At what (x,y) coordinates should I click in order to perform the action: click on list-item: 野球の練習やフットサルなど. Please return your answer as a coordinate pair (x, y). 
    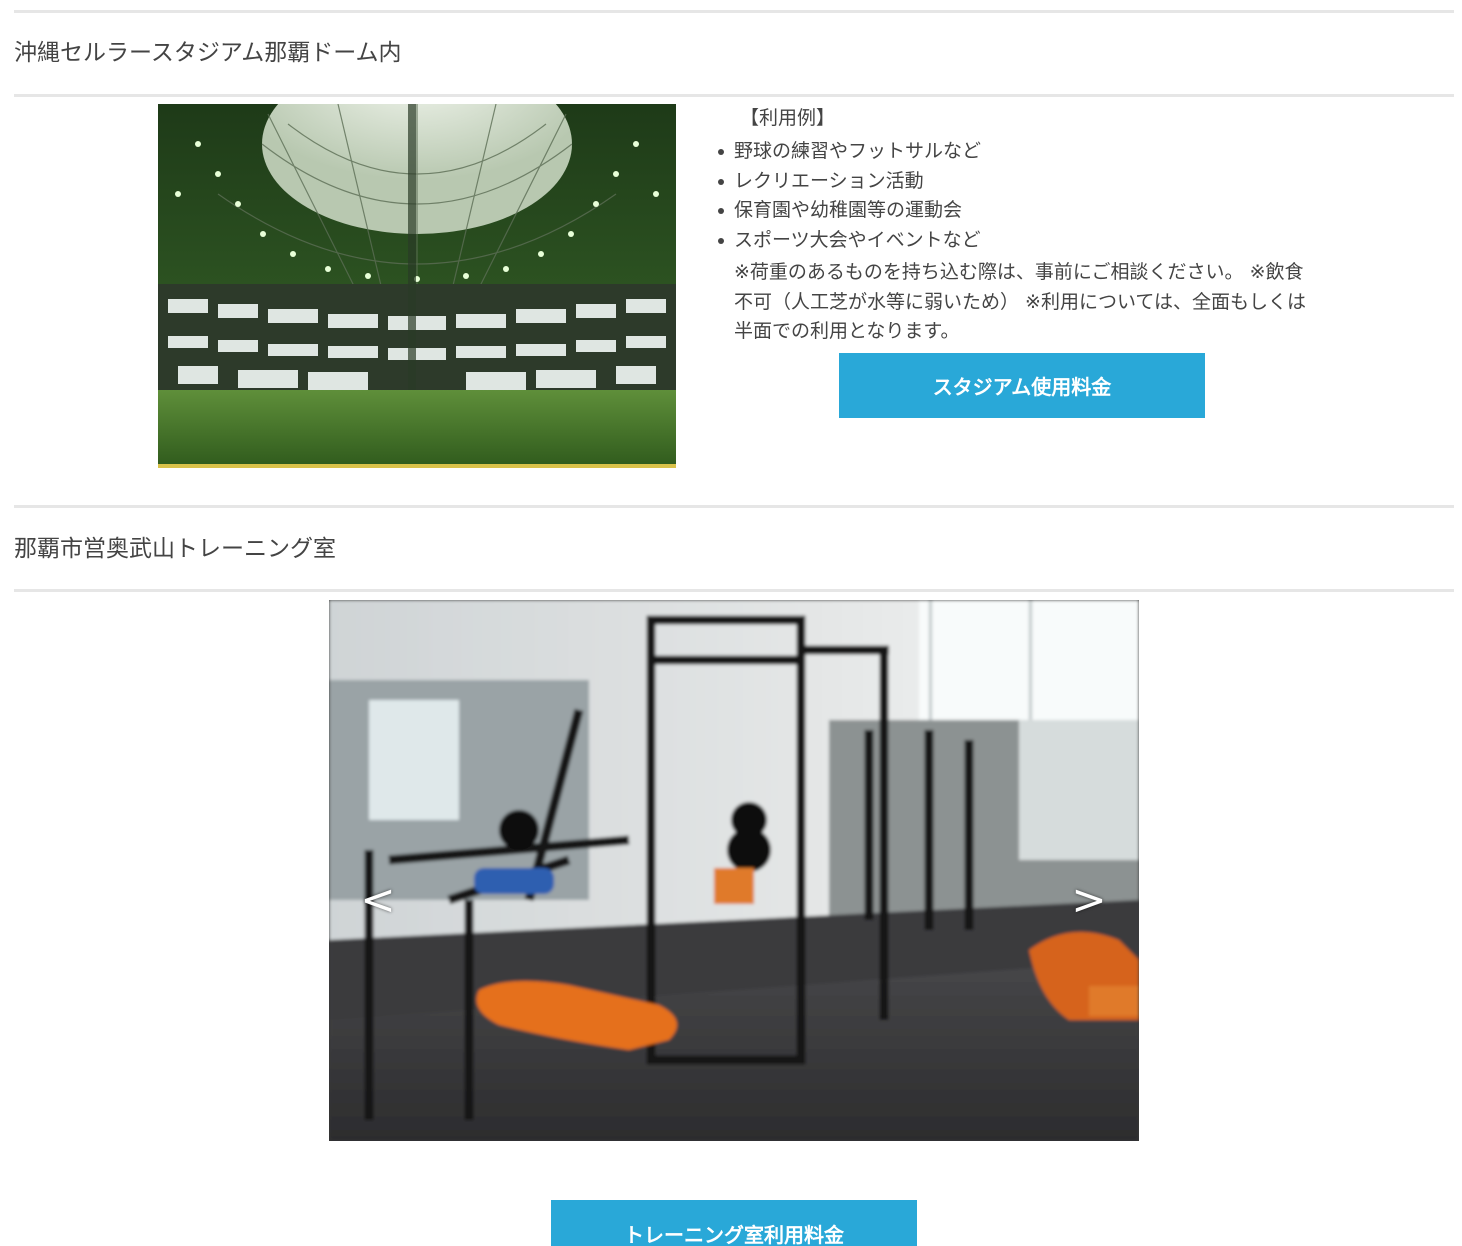
    Looking at the image, I should click on (1016, 152).